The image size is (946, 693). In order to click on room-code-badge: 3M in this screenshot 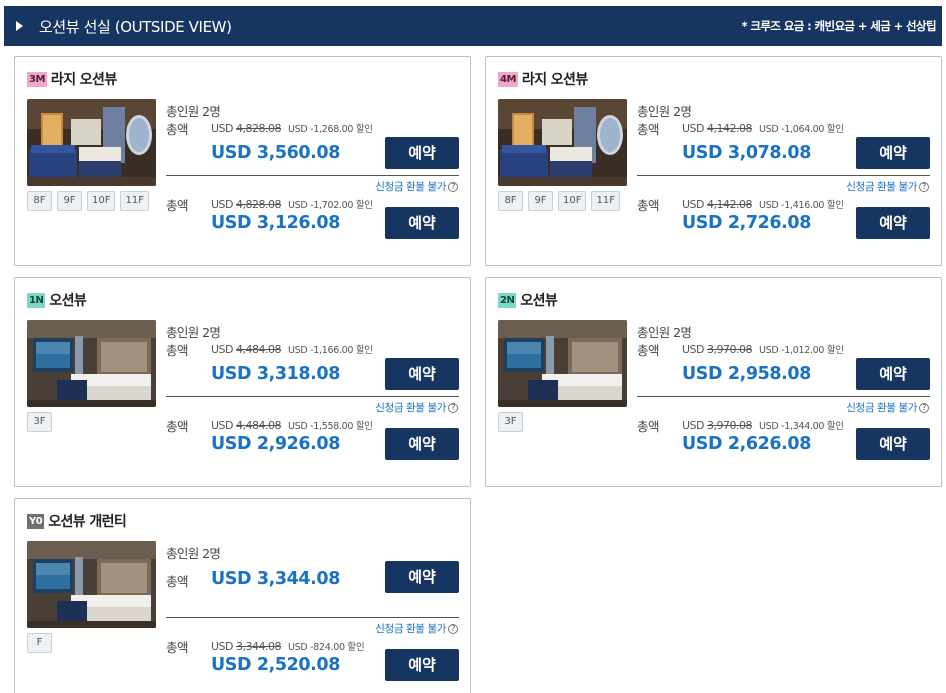, I will do `click(37, 79)`.